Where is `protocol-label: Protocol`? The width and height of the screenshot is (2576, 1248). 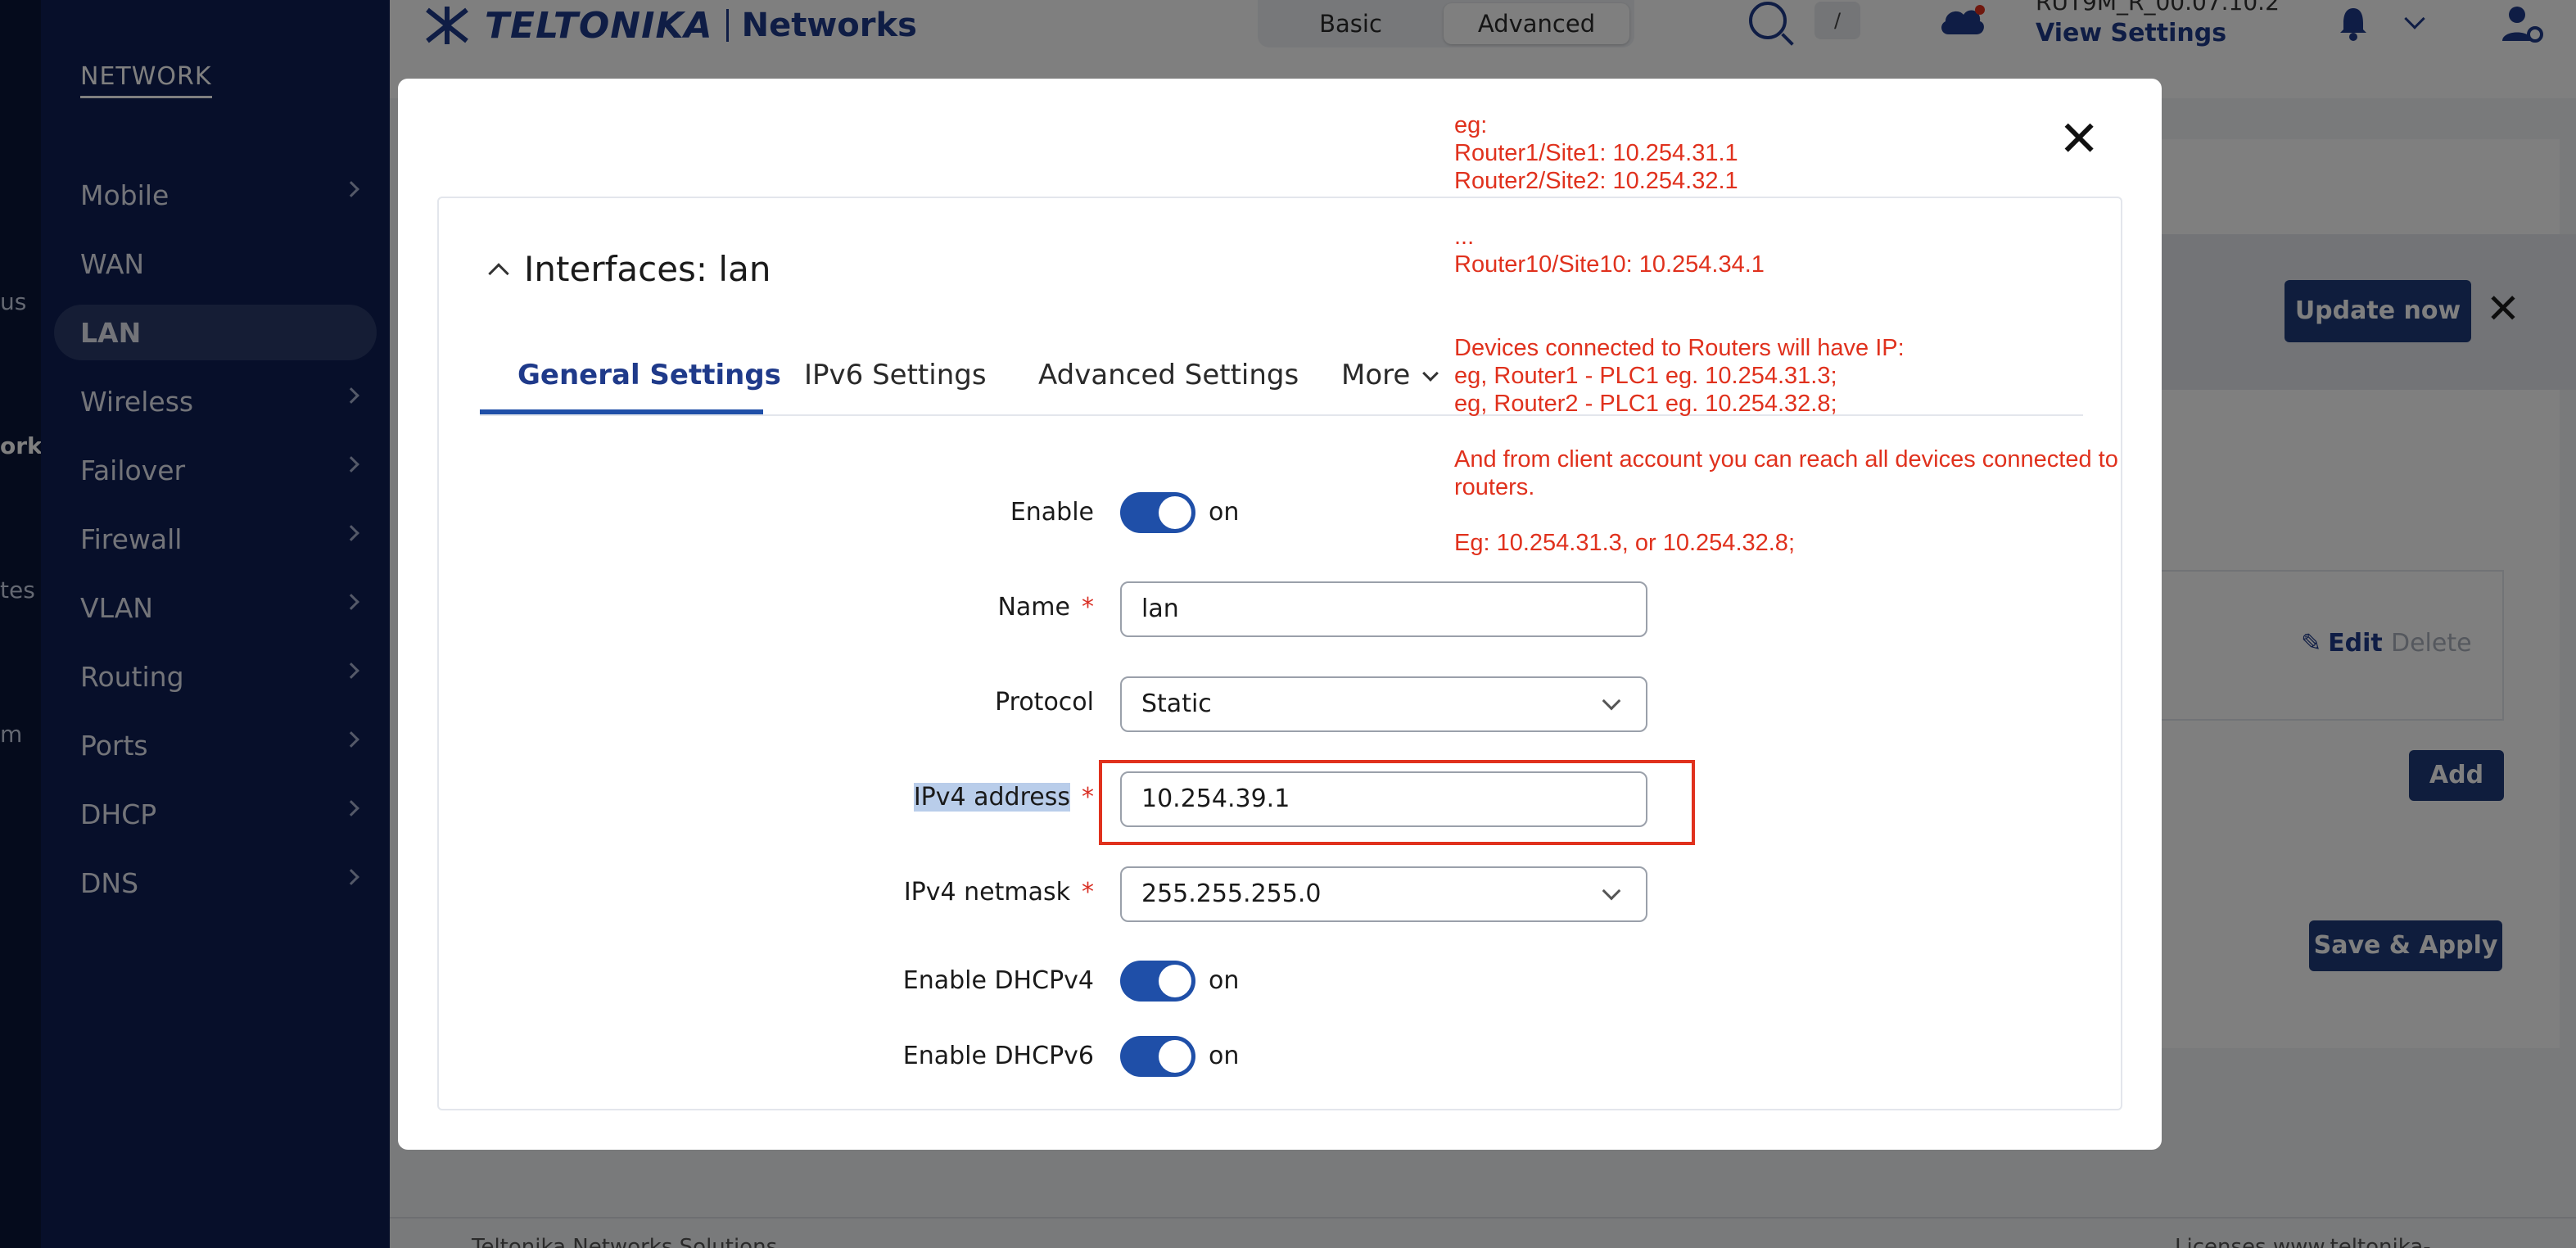
protocol-label: Protocol is located at coordinates (1044, 703).